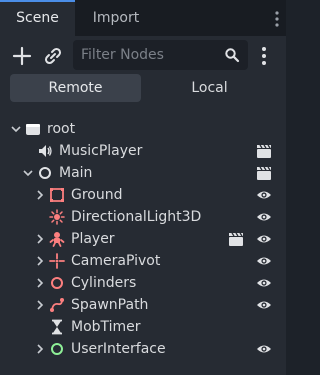 The width and height of the screenshot is (320, 375). Describe the element at coordinates (97, 195) in the screenshot. I see `node-label: Ground` at that location.